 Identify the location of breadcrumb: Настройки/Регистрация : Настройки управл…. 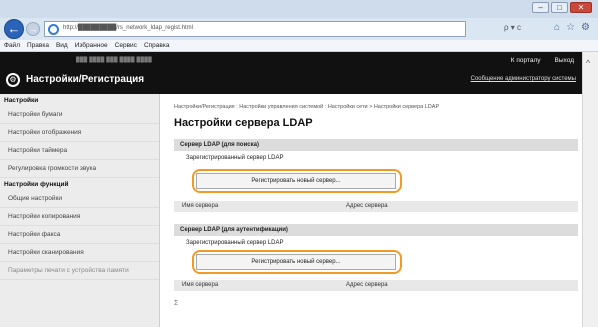
(307, 107).